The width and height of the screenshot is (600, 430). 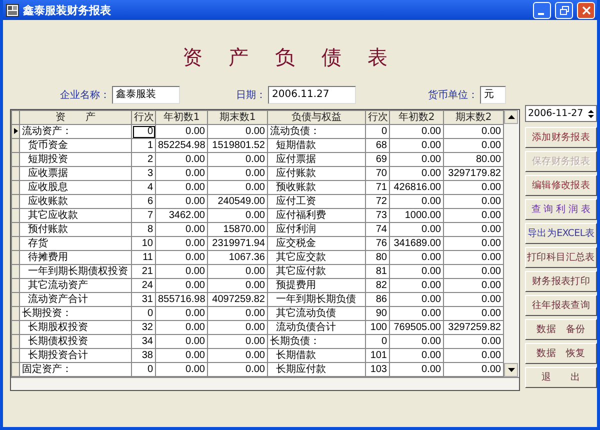 What do you see at coordinates (317, 299) in the screenshot?
I see `table-cell: 一年到期长期负债` at bounding box center [317, 299].